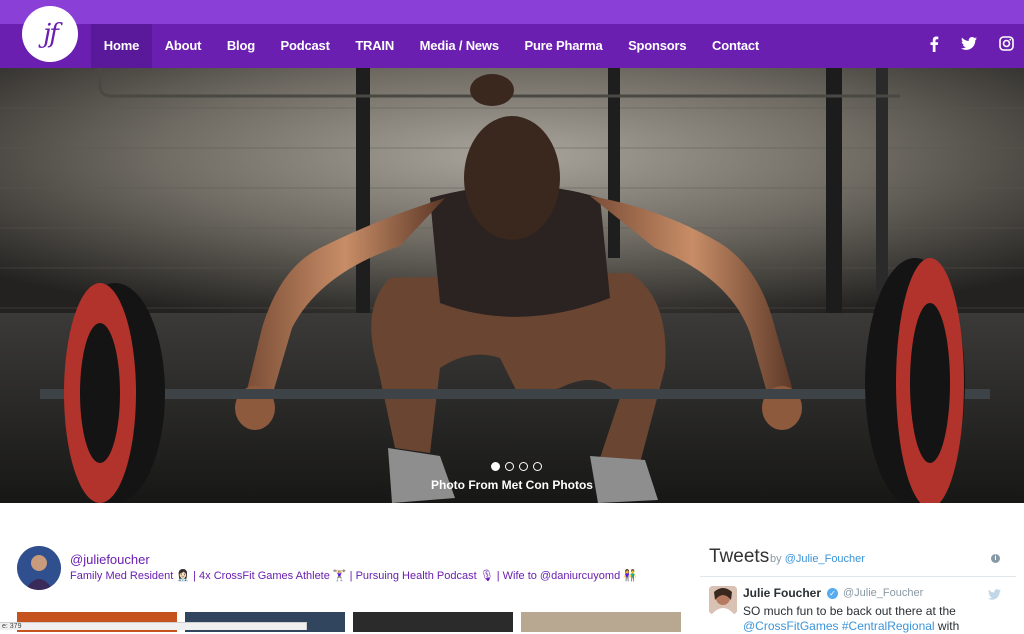 The width and height of the screenshot is (1024, 634). Describe the element at coordinates (512, 12) in the screenshot. I see `top-accent-strip` at that location.